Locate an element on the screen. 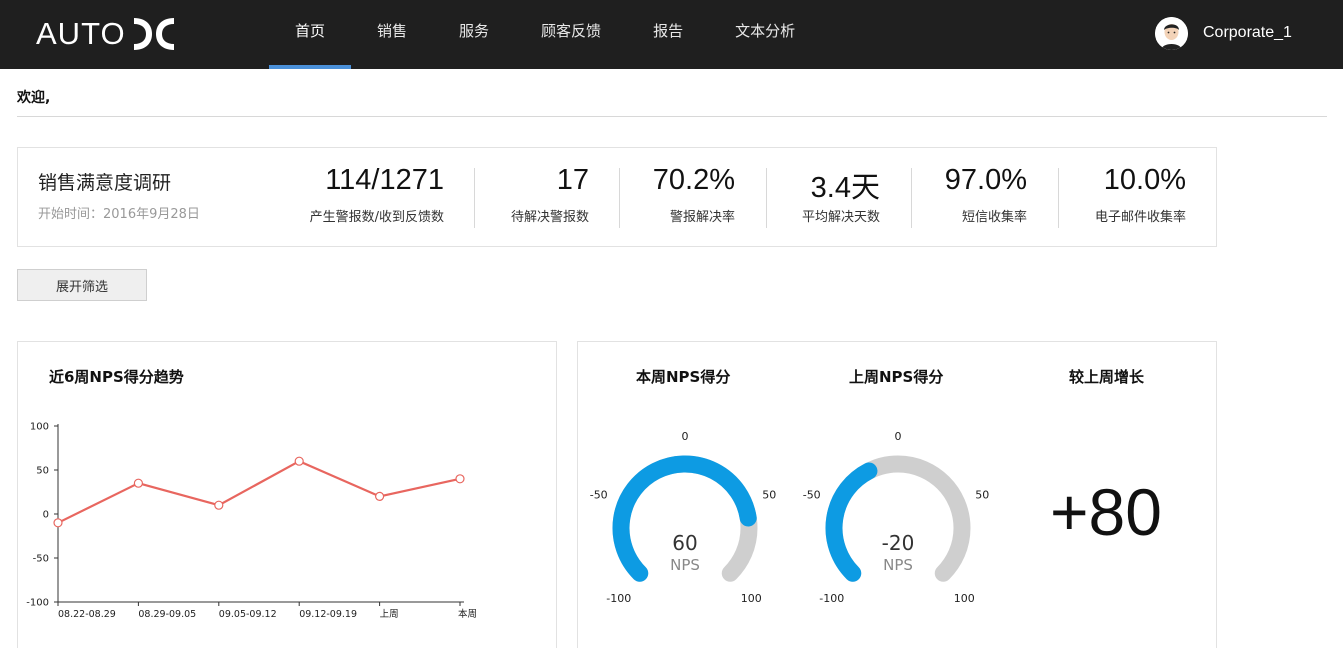 The image size is (1343, 648). user-menu: Corporate_1 is located at coordinates (1223, 33).